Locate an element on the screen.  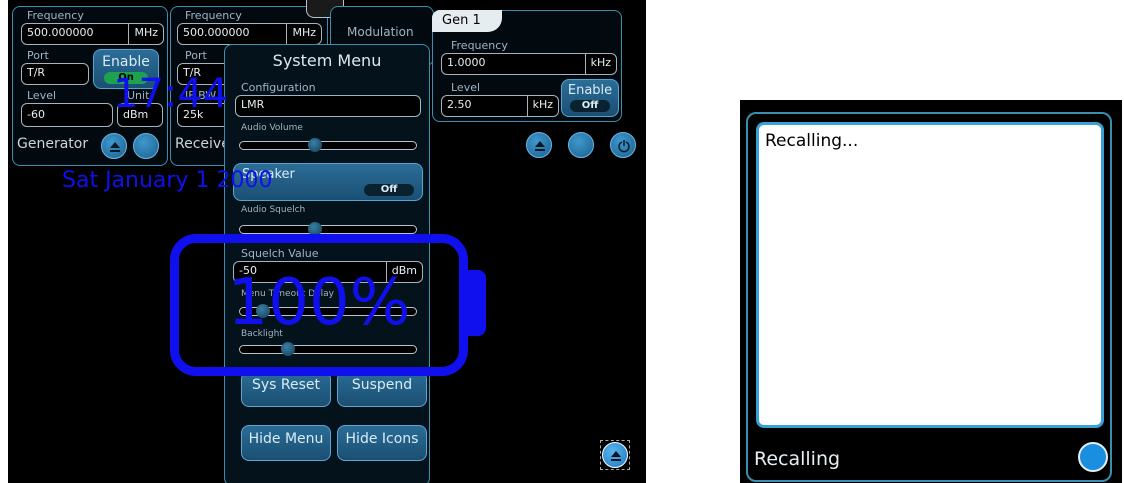
rx-frequency-field: 500.000000 MHz is located at coordinates (249, 34).